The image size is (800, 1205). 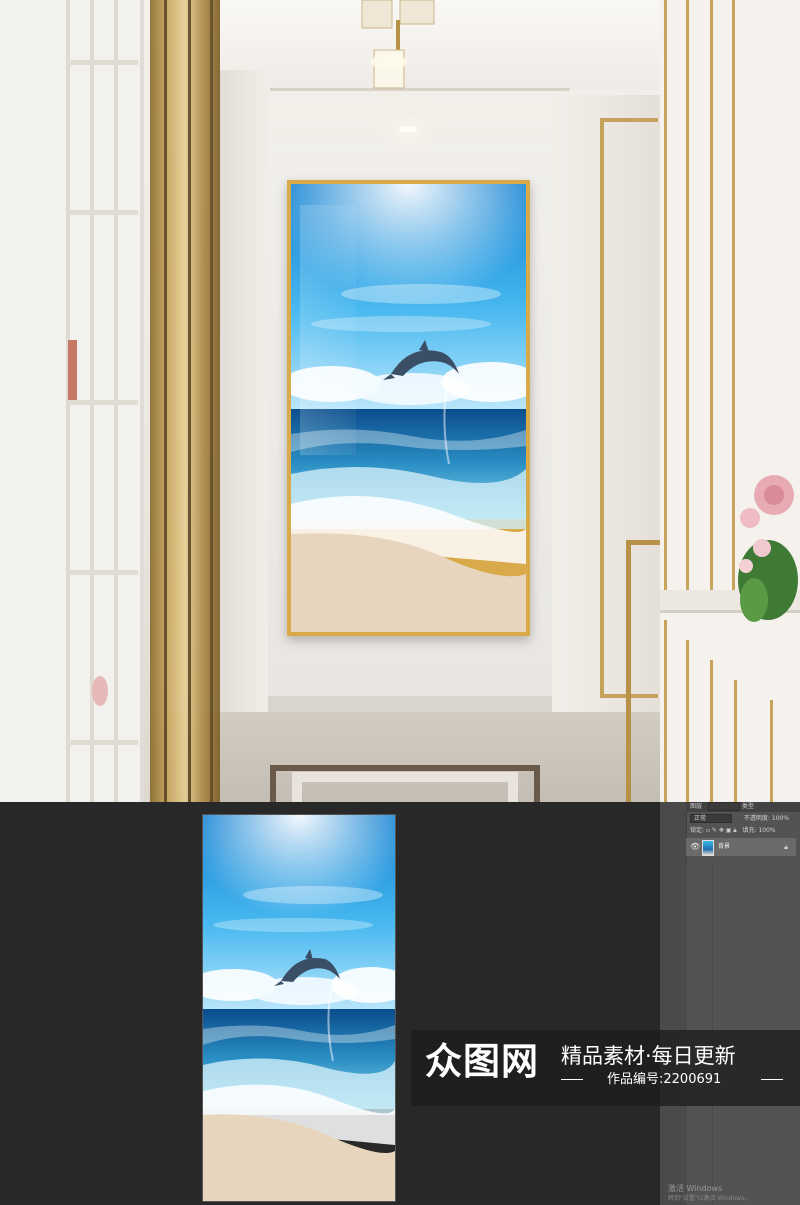 What do you see at coordinates (766, 830) in the screenshot?
I see `fill-value: 100%` at bounding box center [766, 830].